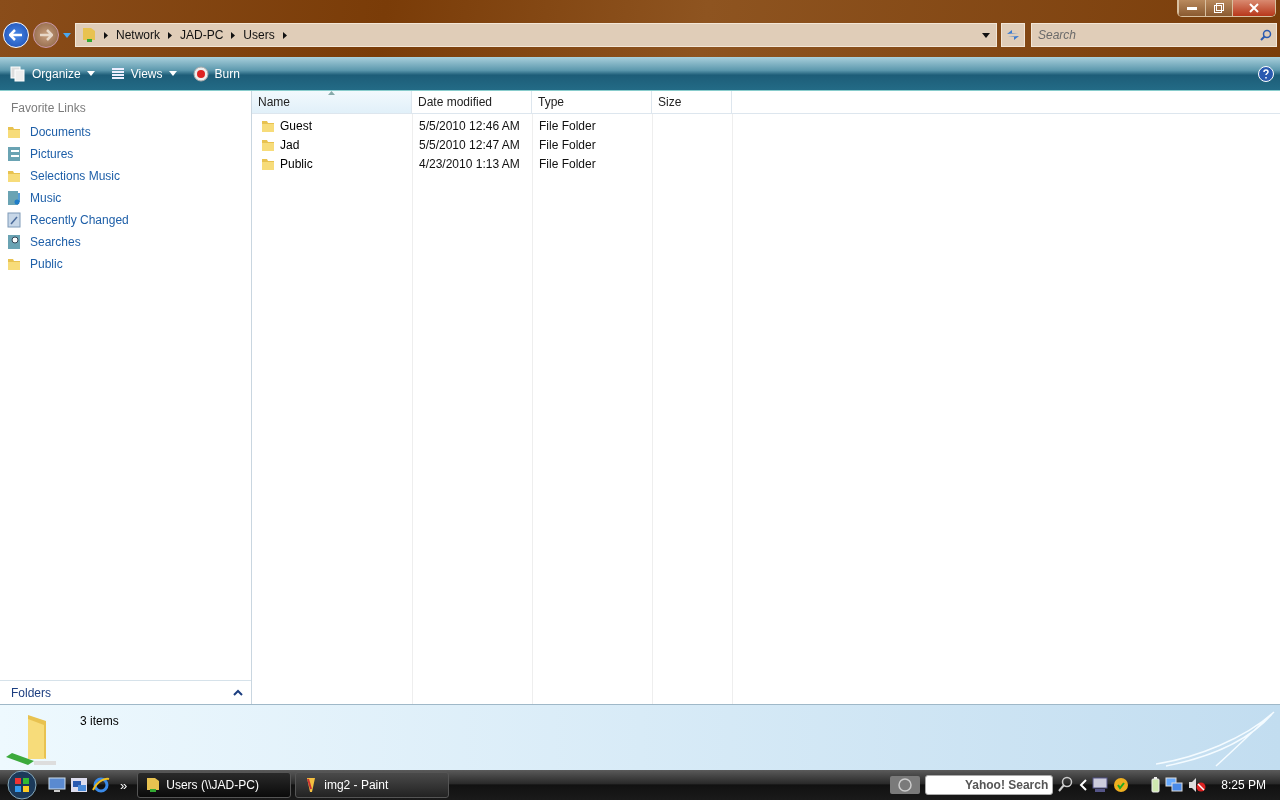  Describe the element at coordinates (1121, 785) in the screenshot. I see `shield-icon` at that location.